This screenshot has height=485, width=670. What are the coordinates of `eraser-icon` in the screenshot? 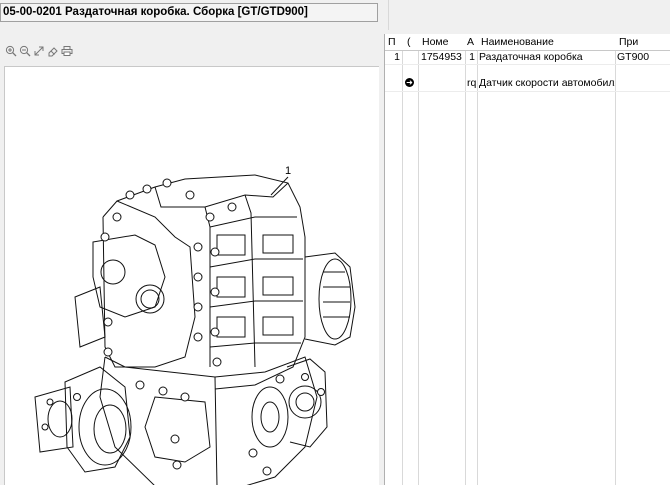 It's located at (52, 51).